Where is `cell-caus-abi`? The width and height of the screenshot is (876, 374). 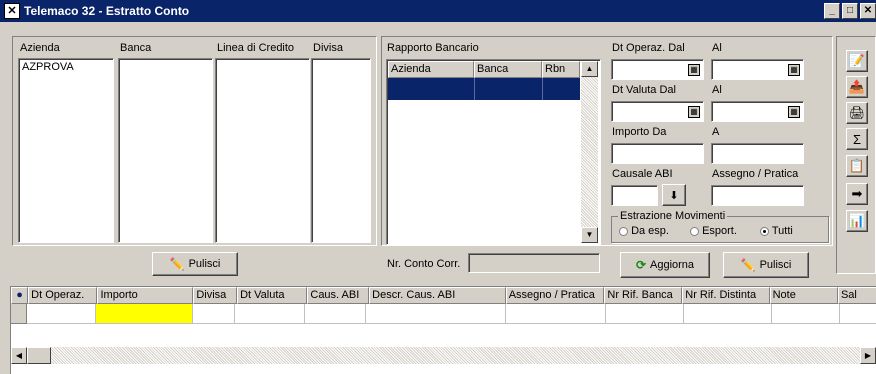
cell-caus-abi is located at coordinates (335, 314).